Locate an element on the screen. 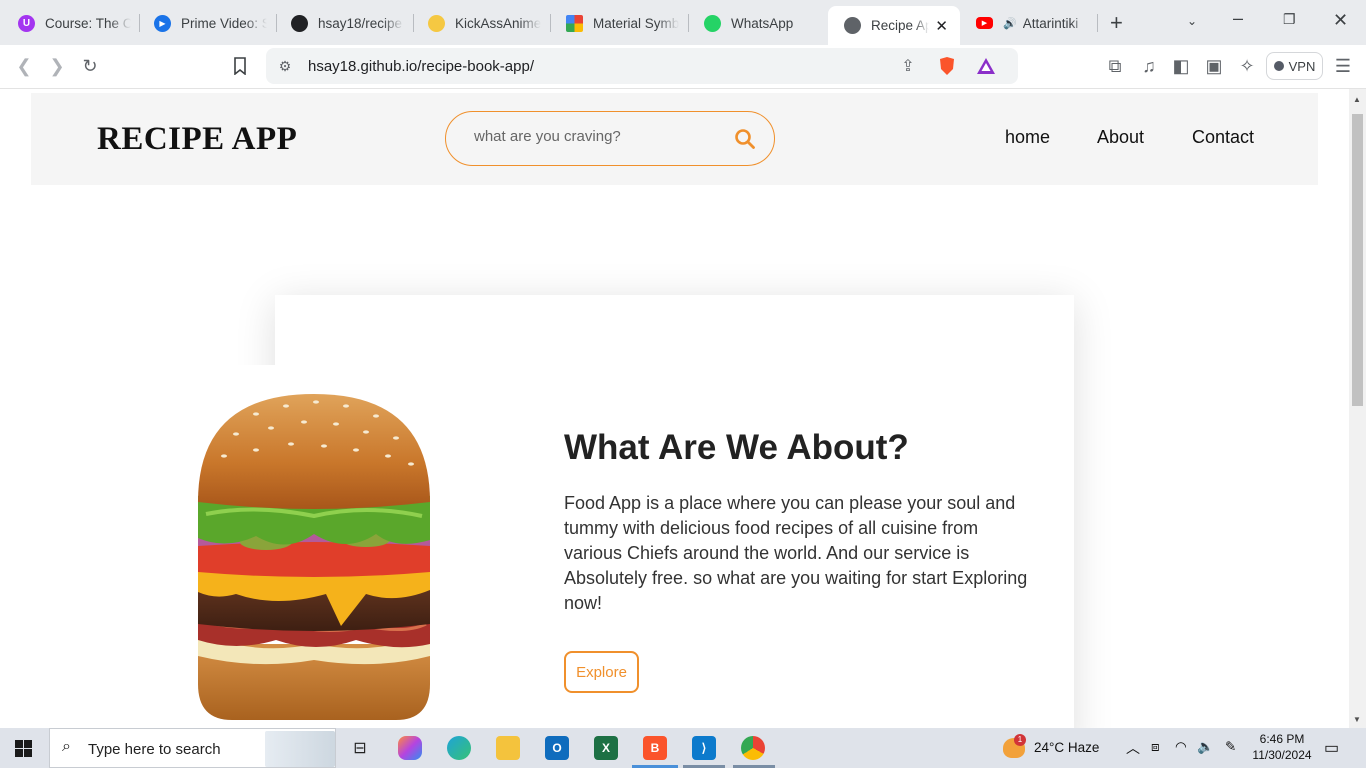 The image size is (1366, 768). tab-title: hsay18/recipe is located at coordinates (360, 23).